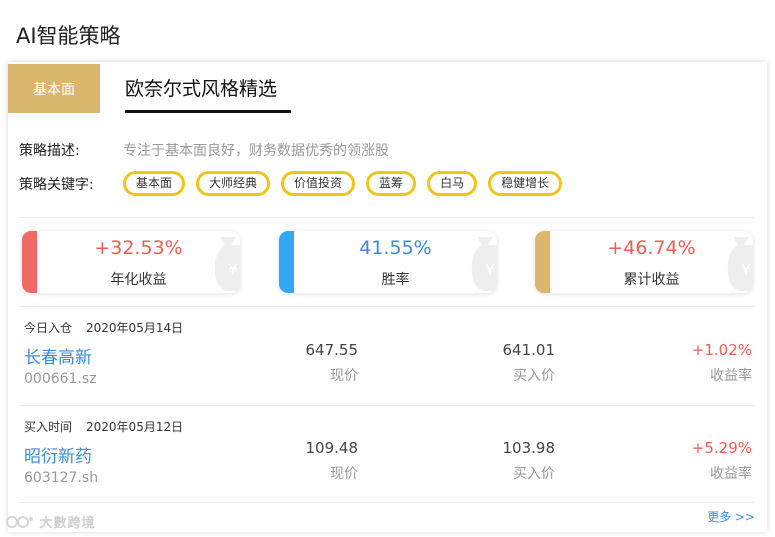 Image resolution: width=775 pixels, height=537 pixels. Describe the element at coordinates (721, 448) in the screenshot. I see `return-rate: +5.29%` at that location.